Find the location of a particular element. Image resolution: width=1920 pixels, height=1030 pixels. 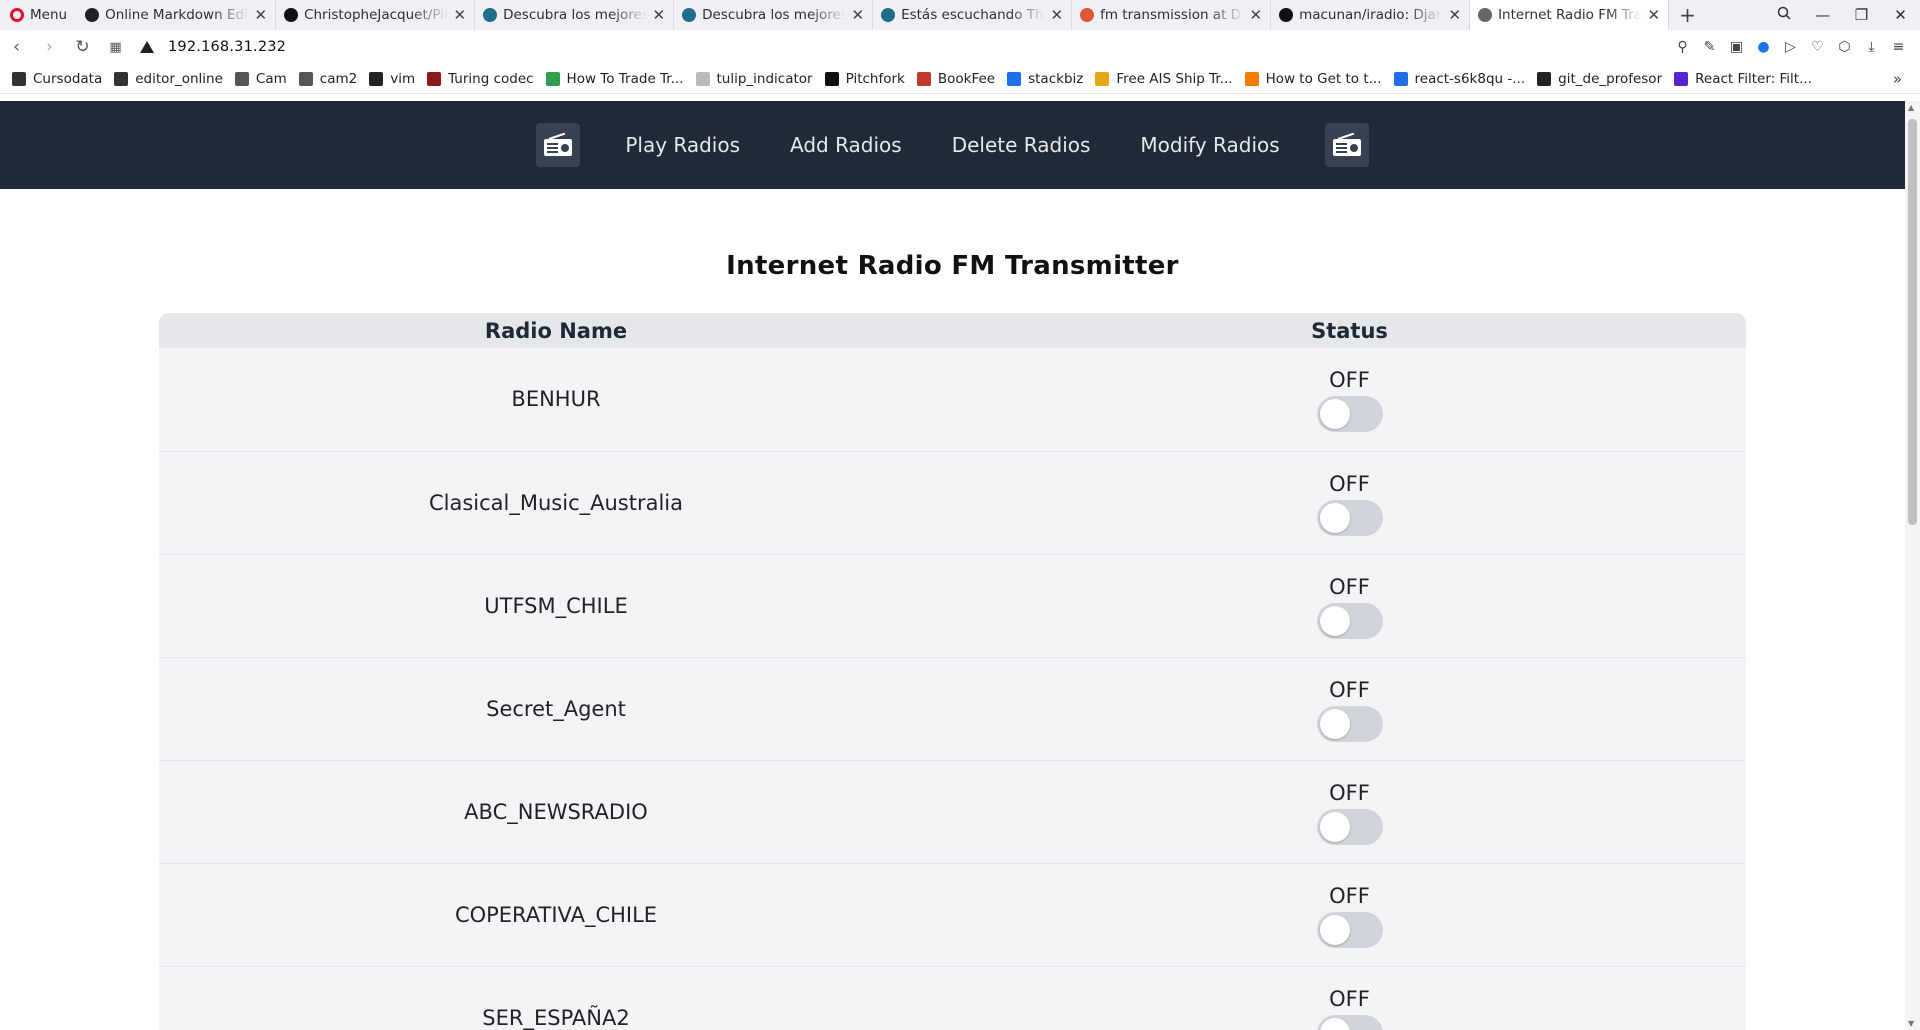

forward-icon: › is located at coordinates (49, 47).